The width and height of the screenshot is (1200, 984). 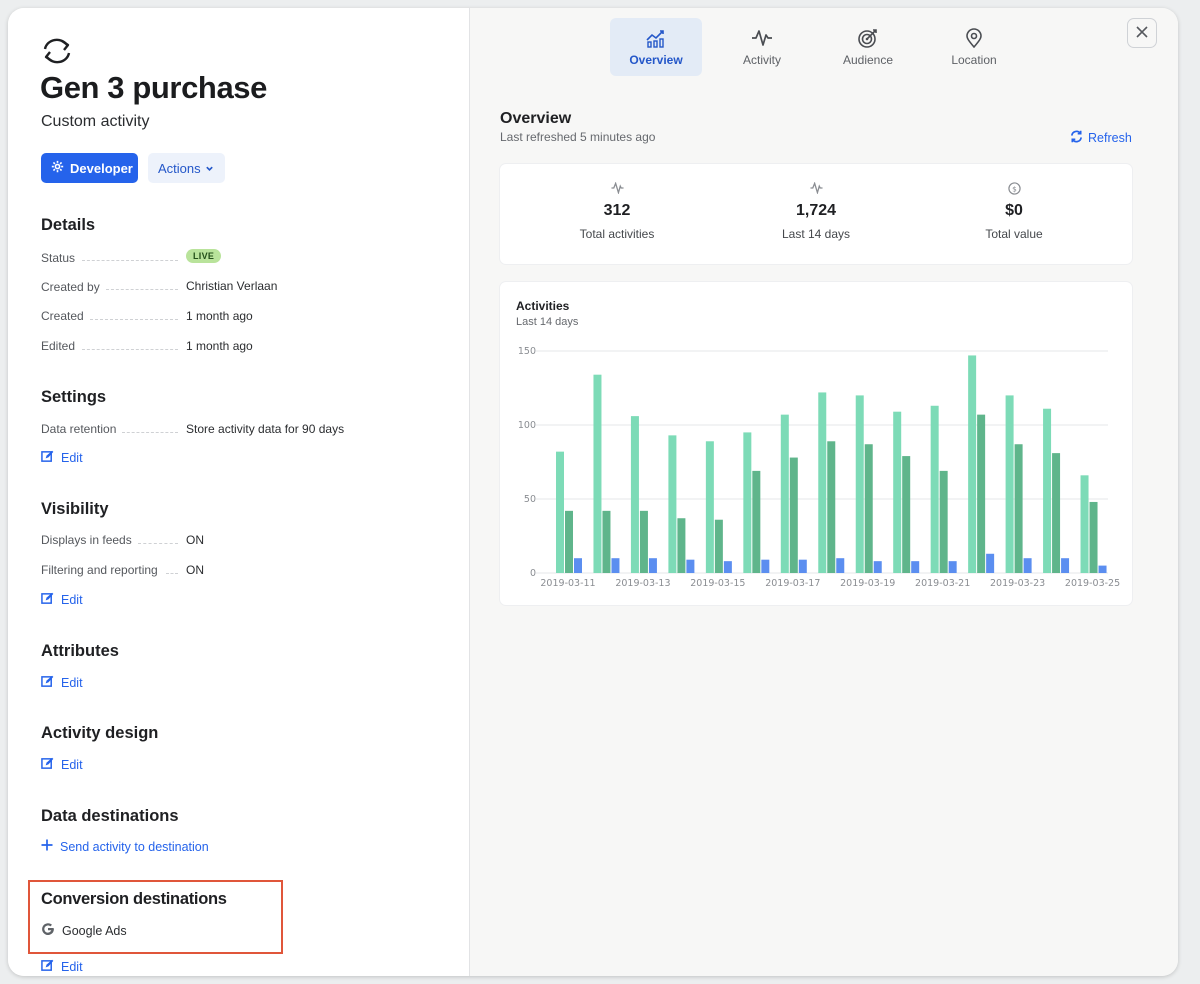 I want to click on google-ads-item: Google Ads, so click(x=84, y=930).